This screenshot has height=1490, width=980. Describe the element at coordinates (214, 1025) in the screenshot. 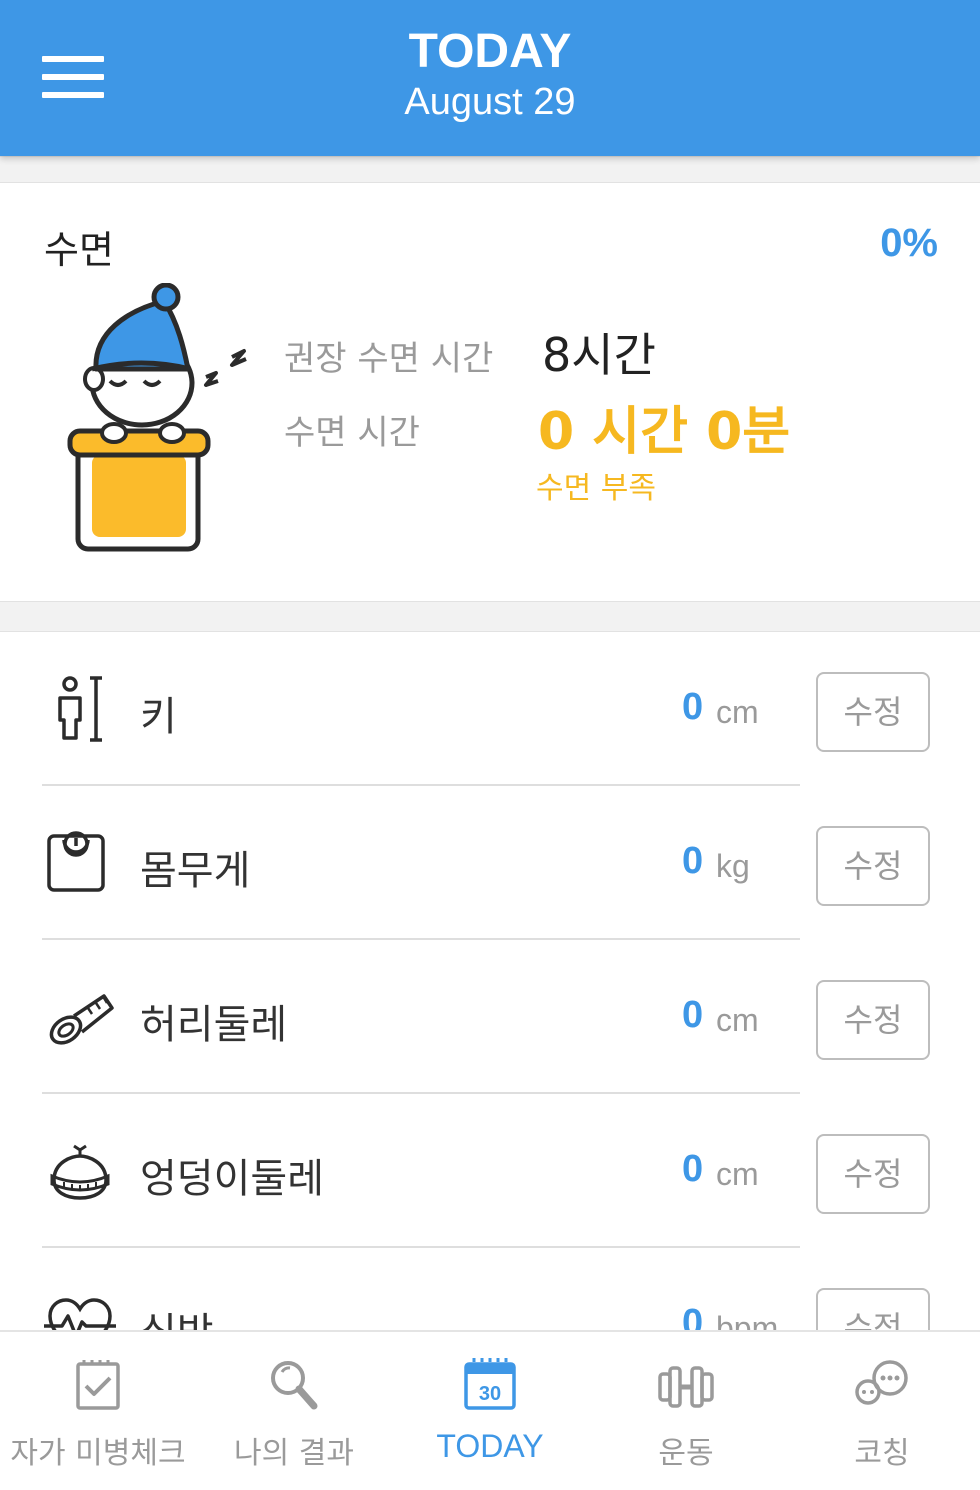

I see `metric-label: 허리둘레` at that location.